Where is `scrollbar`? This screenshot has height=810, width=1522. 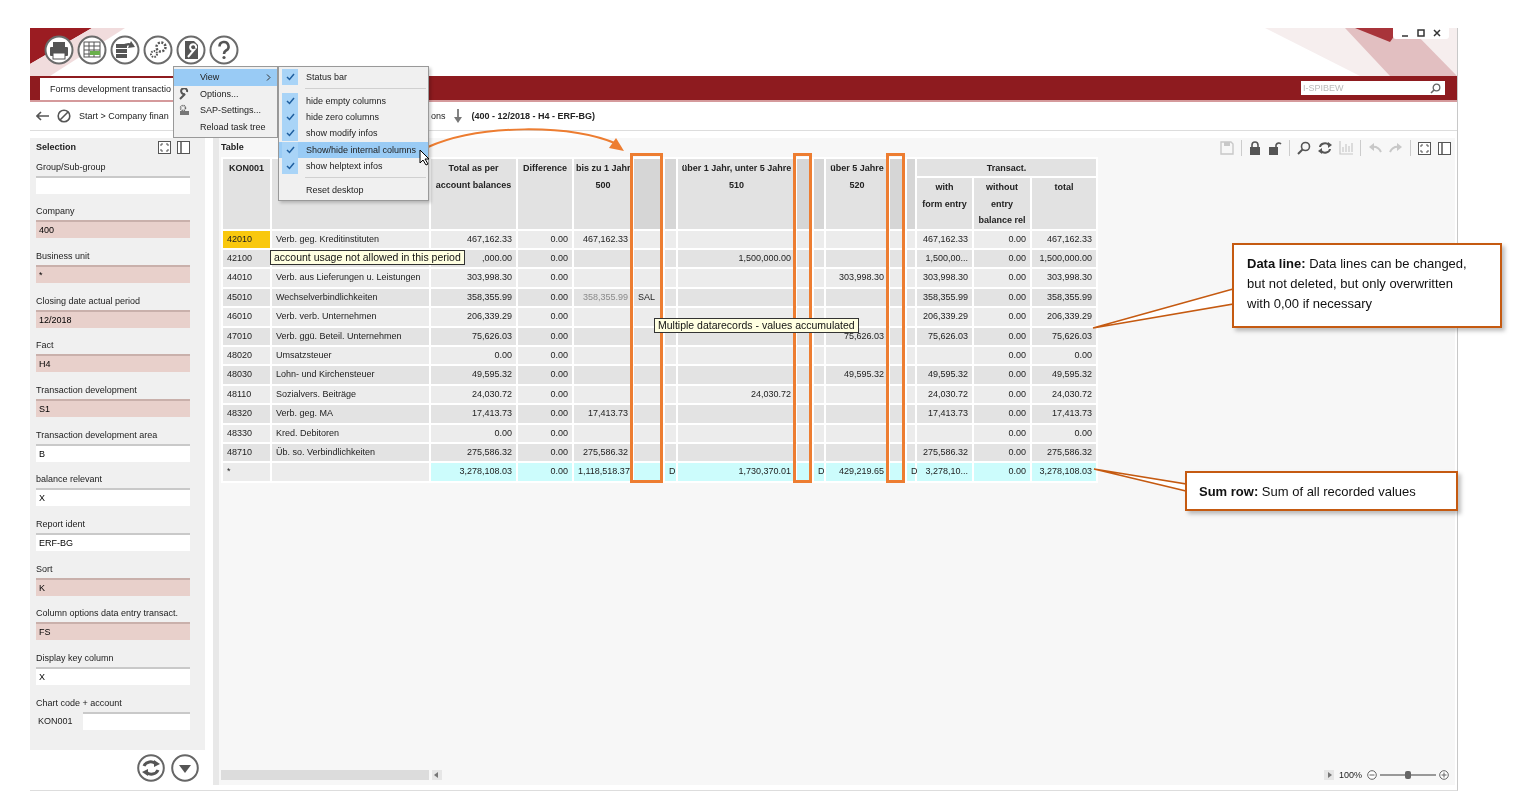
scrollbar is located at coordinates (325, 775).